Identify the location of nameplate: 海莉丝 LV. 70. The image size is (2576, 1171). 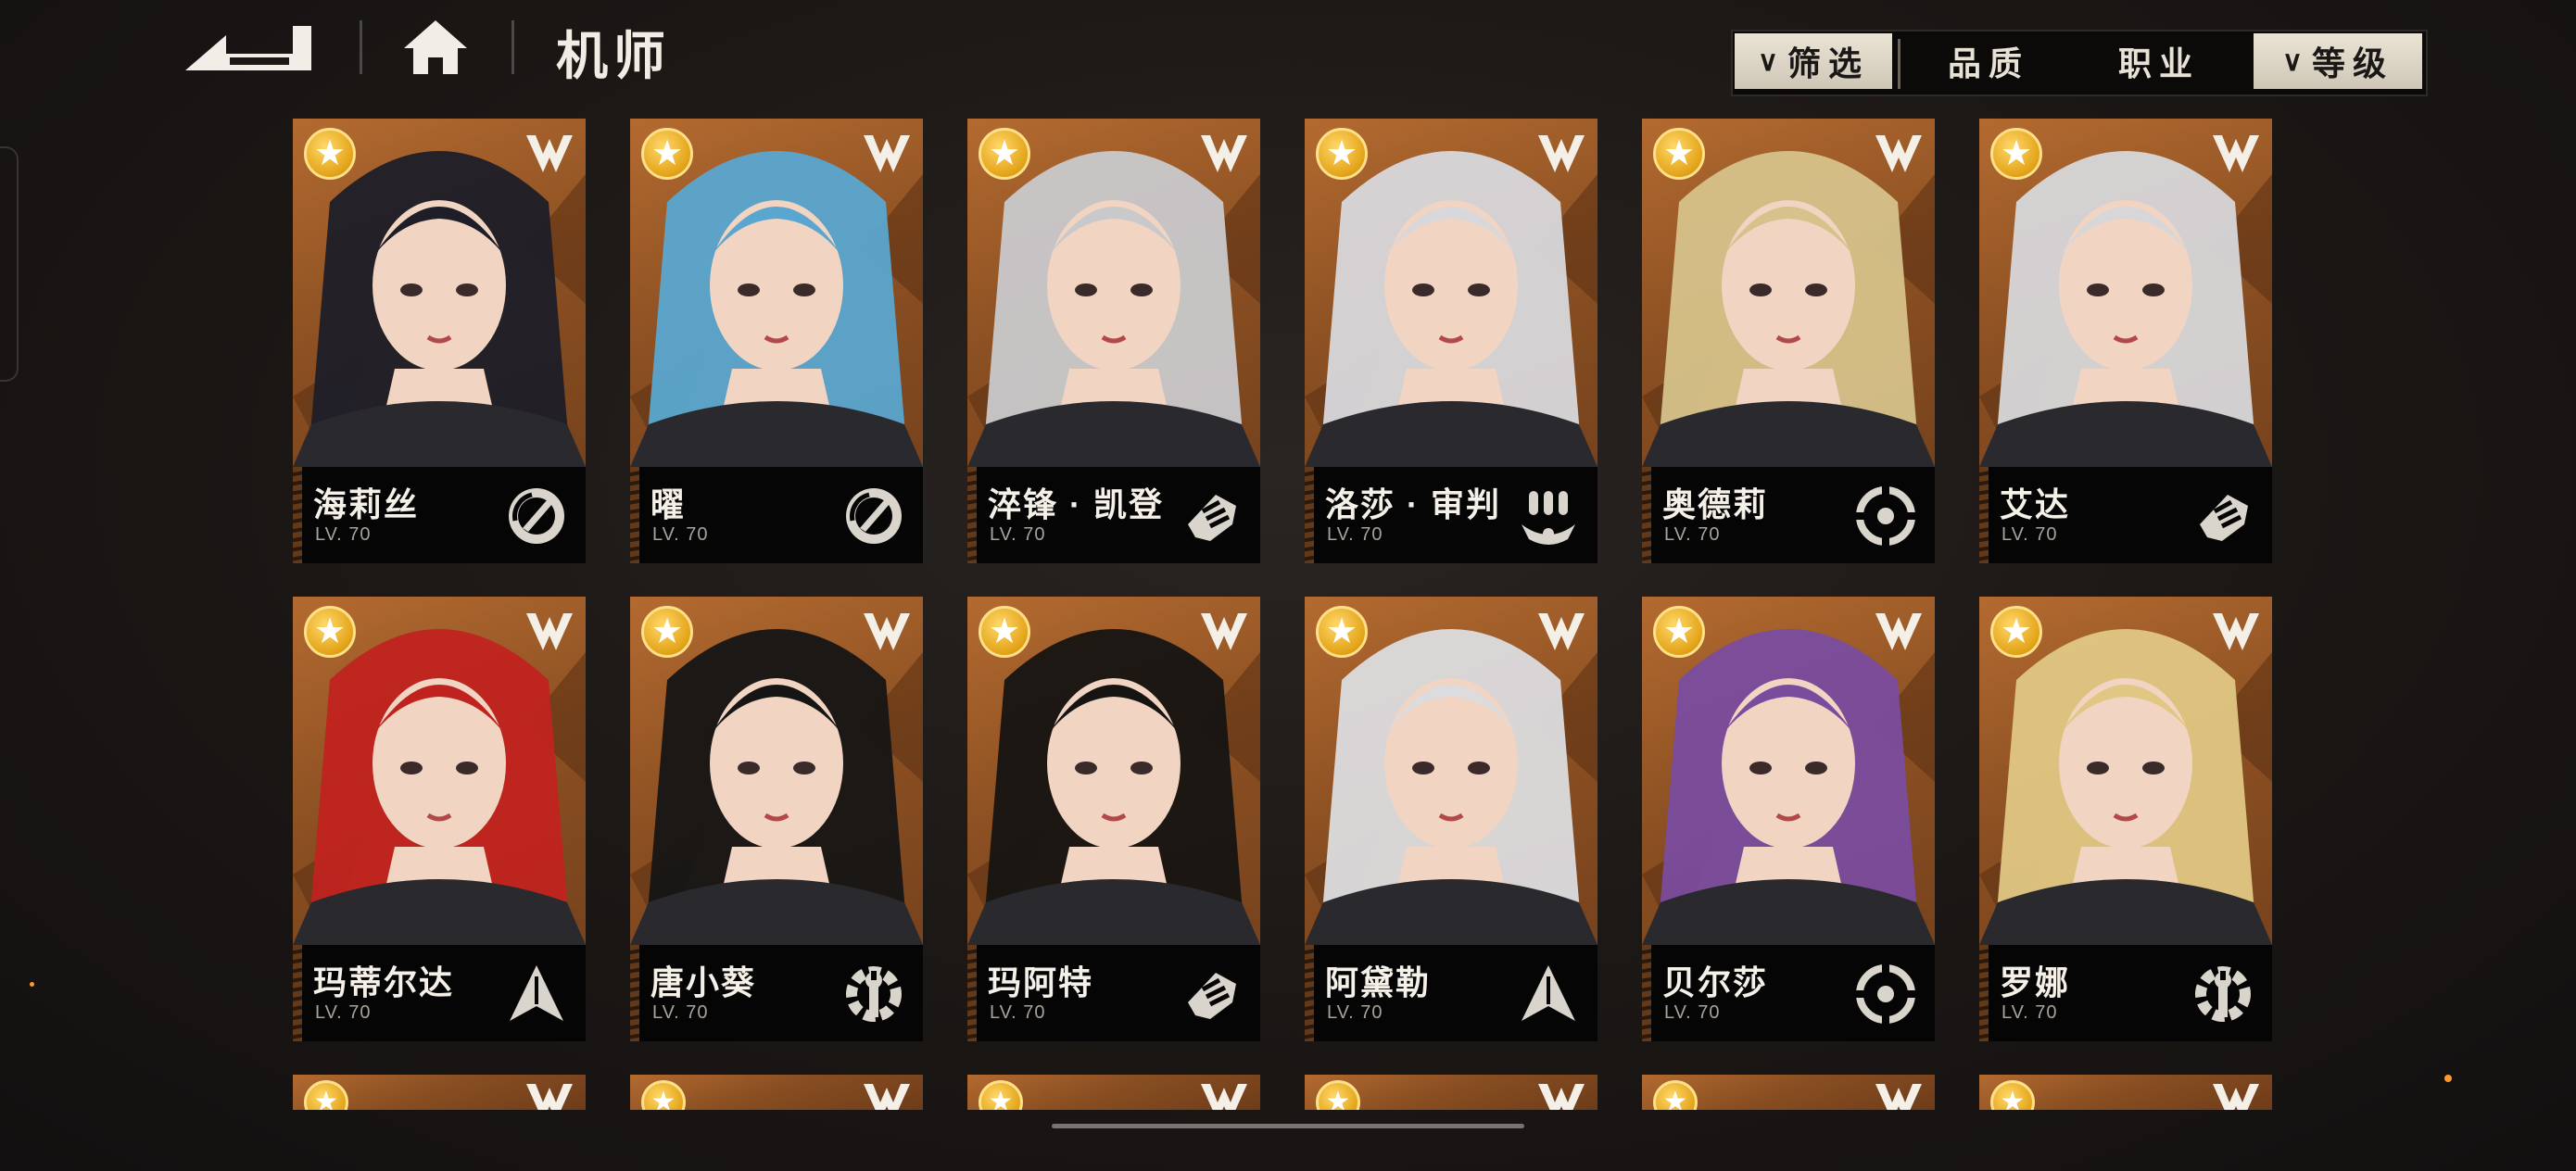
(439, 515).